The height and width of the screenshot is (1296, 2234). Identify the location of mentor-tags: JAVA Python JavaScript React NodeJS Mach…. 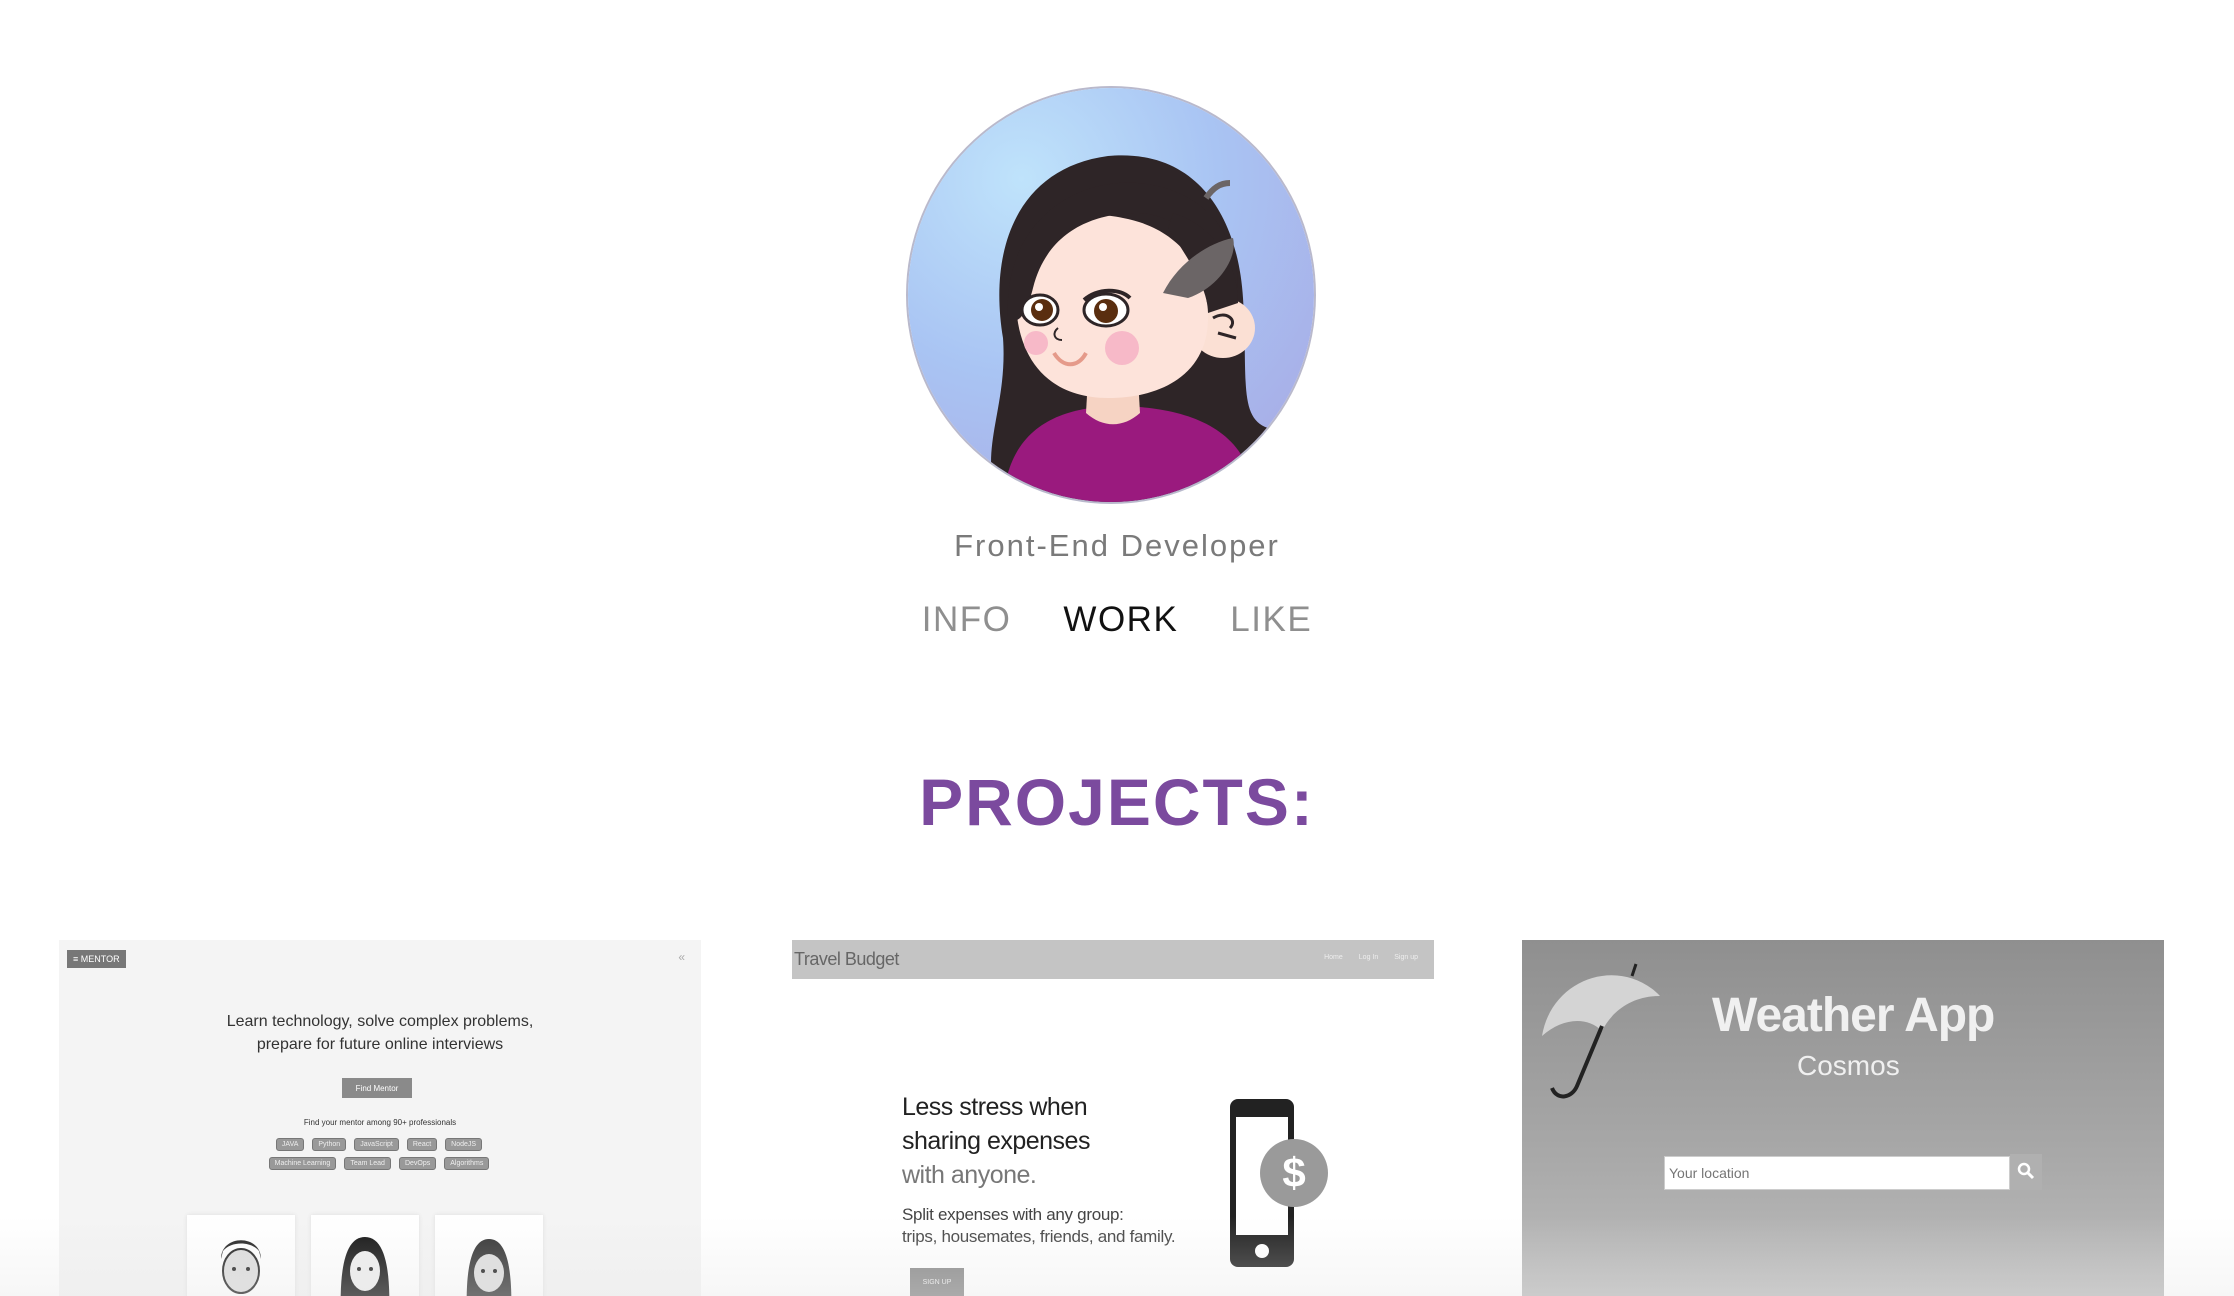
(379, 1154).